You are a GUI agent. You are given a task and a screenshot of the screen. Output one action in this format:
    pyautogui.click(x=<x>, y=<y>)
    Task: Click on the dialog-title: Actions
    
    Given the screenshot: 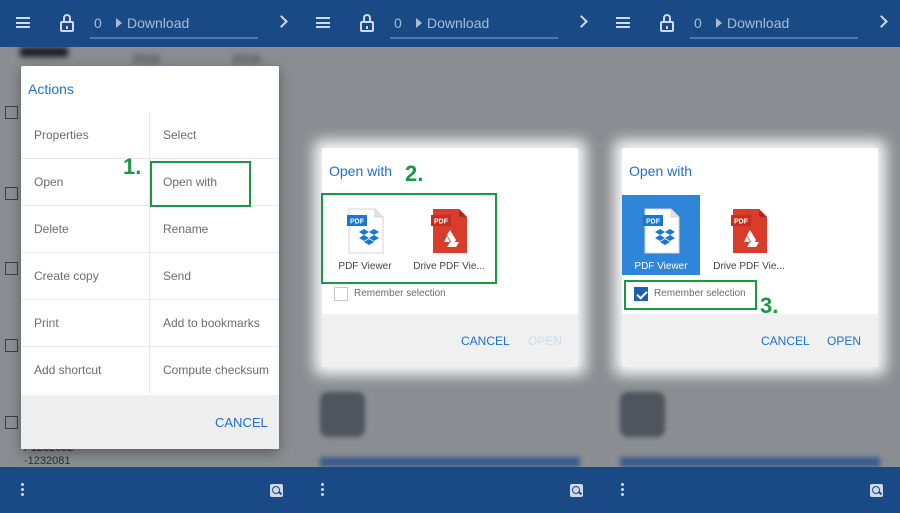 What is the action you would take?
    pyautogui.click(x=51, y=89)
    